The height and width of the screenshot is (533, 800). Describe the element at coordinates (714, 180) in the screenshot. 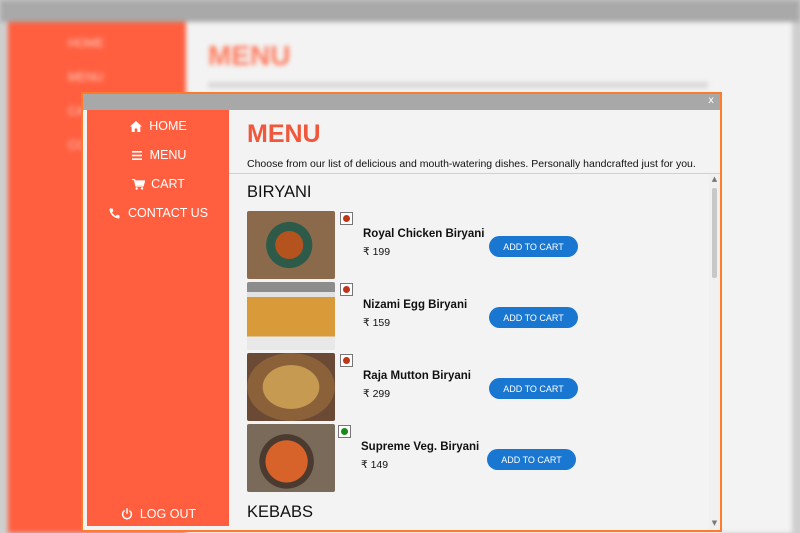

I see `scroll-up-icon: ▲` at that location.